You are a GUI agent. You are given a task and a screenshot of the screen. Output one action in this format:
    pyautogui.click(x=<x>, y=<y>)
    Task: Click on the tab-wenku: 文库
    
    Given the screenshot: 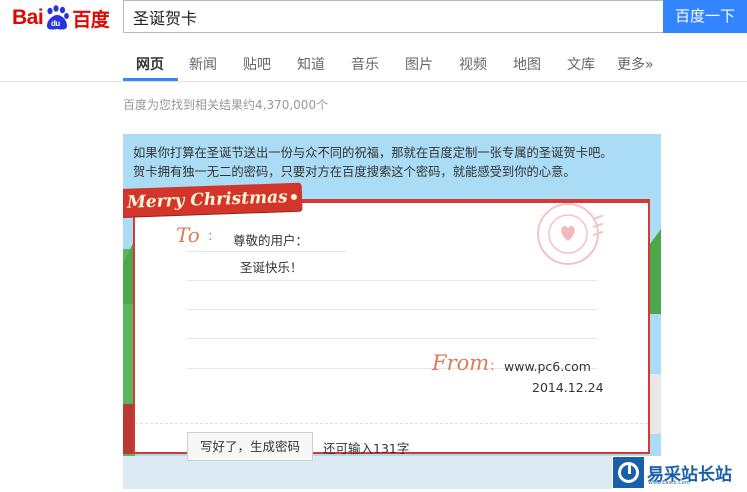 What is the action you would take?
    pyautogui.click(x=581, y=64)
    